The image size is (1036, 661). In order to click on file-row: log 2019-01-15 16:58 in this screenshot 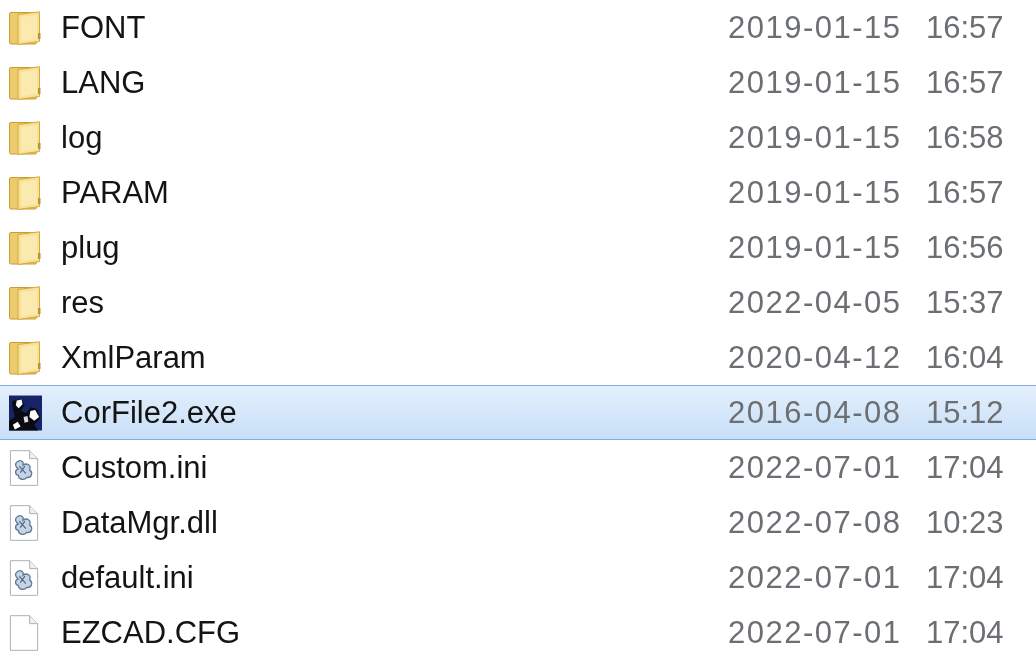, I will do `click(518, 137)`.